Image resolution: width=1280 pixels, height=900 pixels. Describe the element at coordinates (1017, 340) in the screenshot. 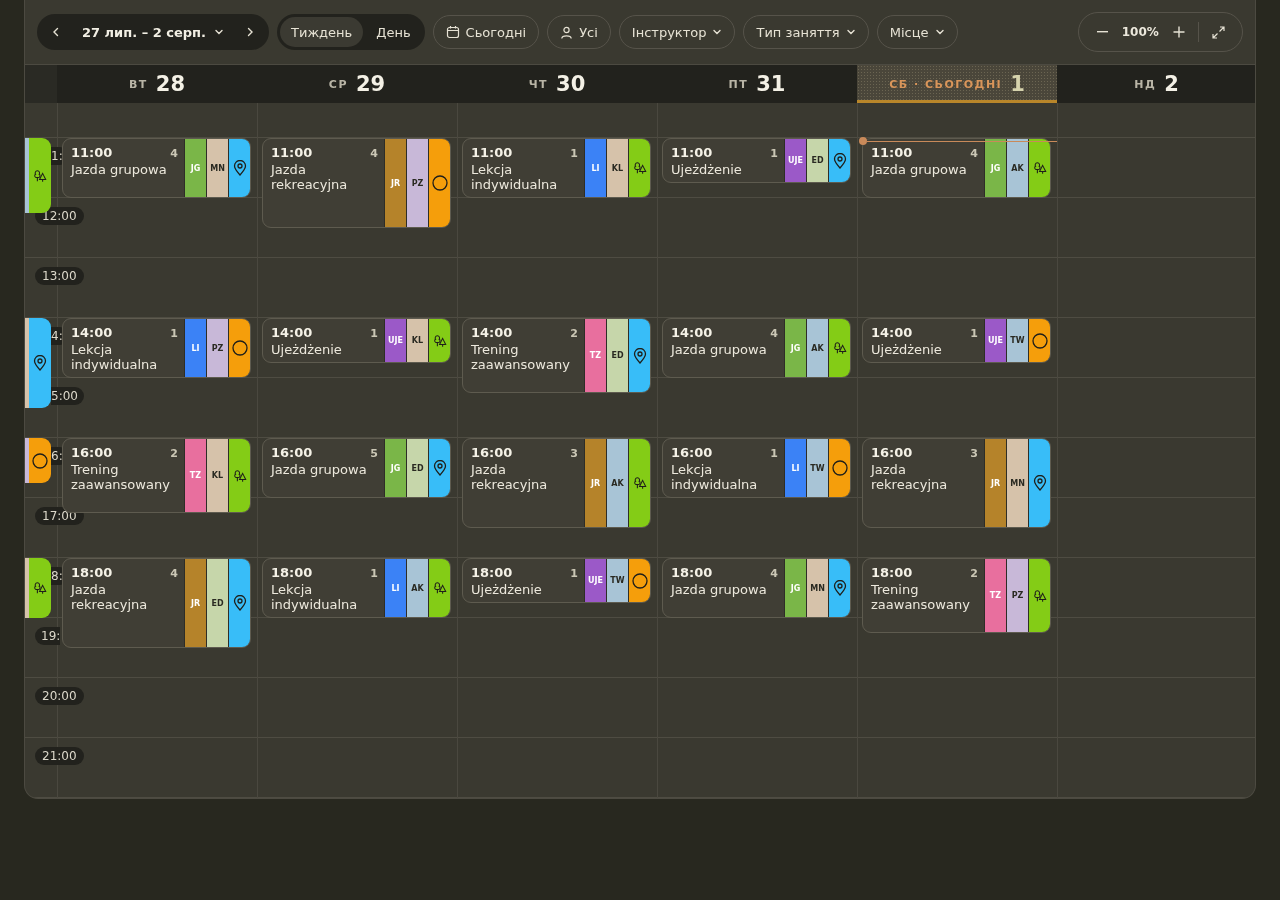

I see `instructor-tag: TW` at that location.